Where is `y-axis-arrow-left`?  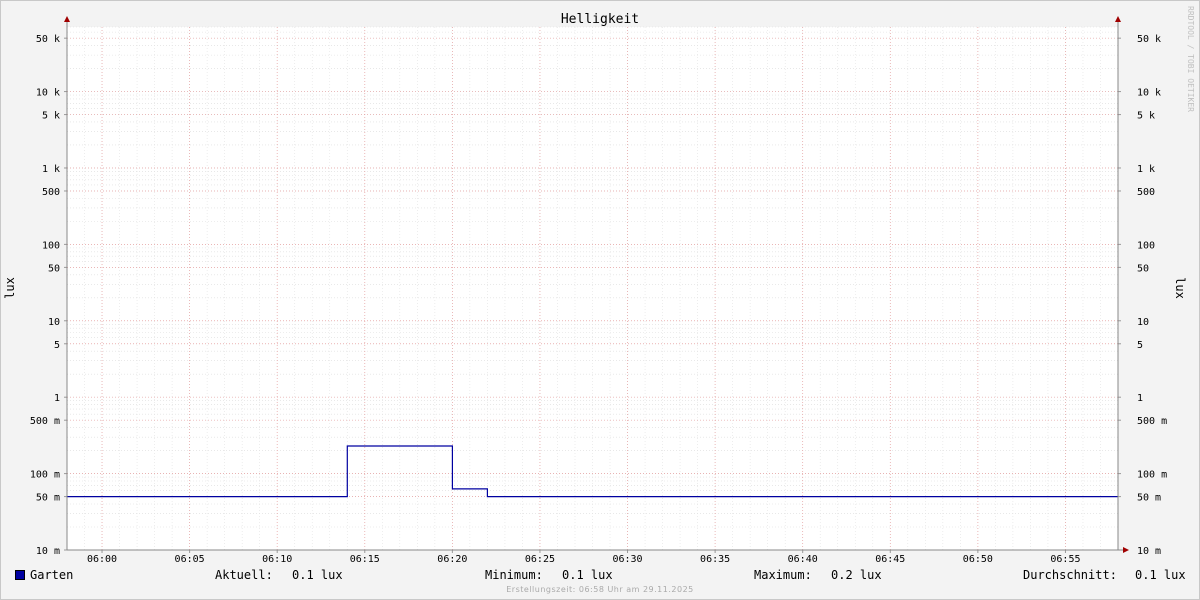
y-axis-arrow-left is located at coordinates (67, 19).